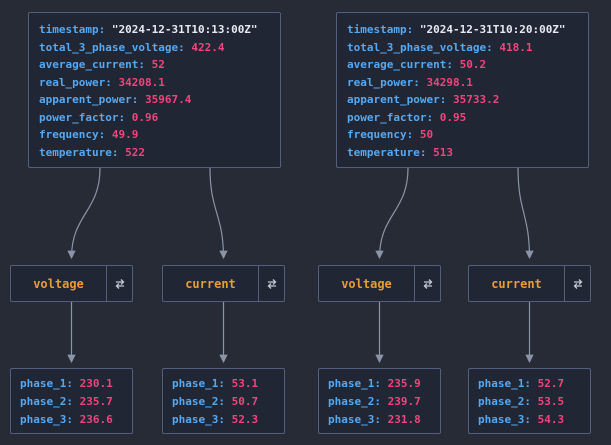 Image resolution: width=611 pixels, height=445 pixels. Describe the element at coordinates (135, 152) in the screenshot. I see `field-value: 522` at that location.